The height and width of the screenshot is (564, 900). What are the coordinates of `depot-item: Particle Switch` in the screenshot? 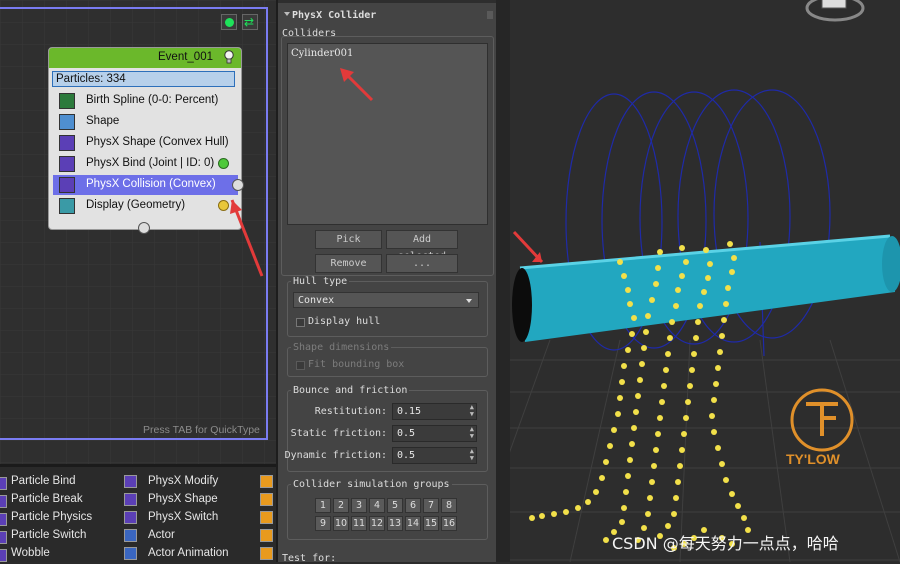 It's located at (48, 535).